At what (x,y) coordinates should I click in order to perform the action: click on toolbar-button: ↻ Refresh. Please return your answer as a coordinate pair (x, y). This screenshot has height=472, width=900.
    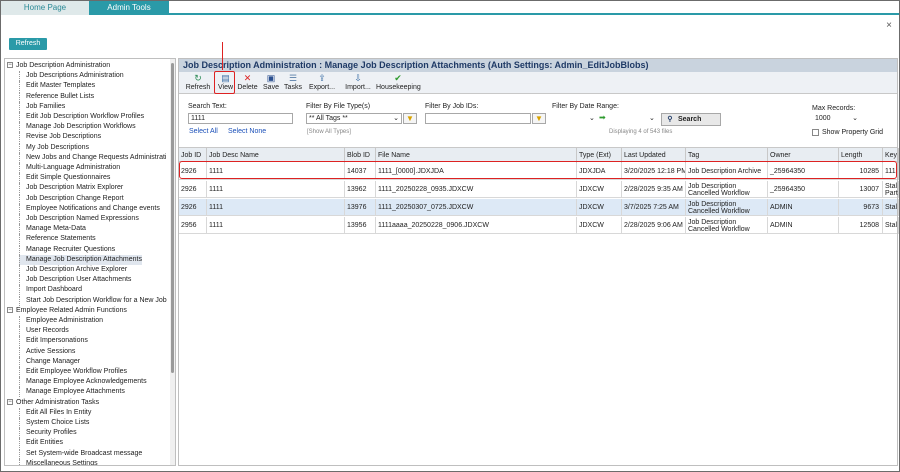
    Looking at the image, I should click on (198, 83).